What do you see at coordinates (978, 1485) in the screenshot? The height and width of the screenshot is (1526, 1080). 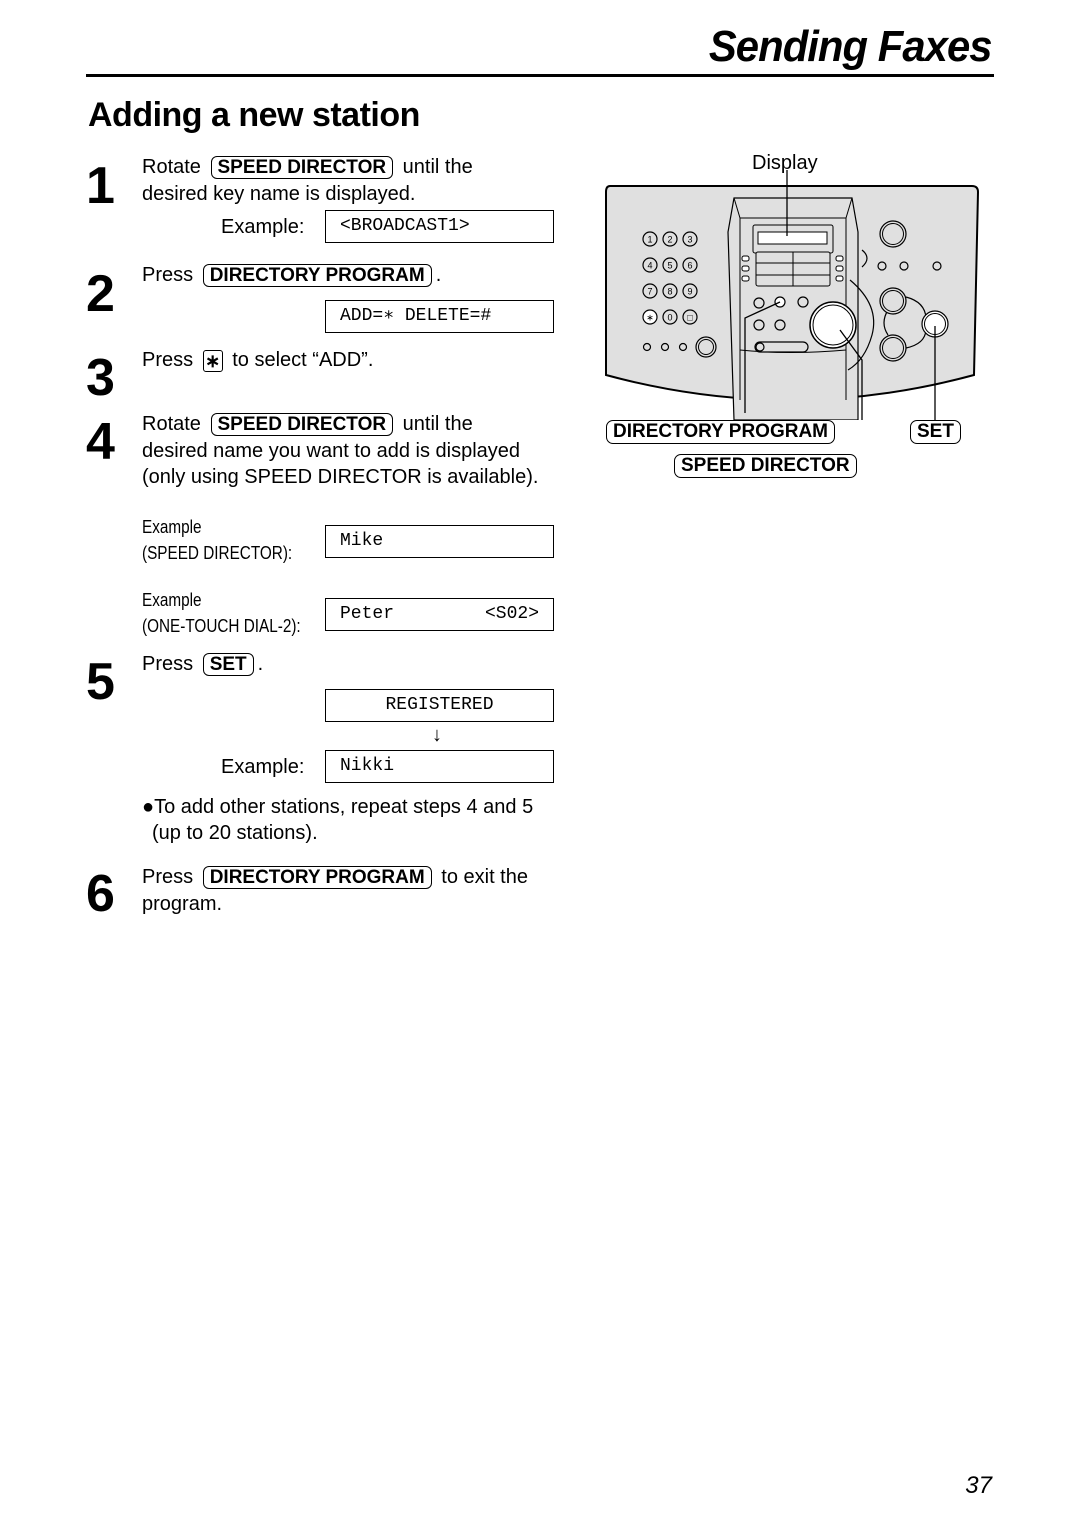 I see `page-number: 37` at bounding box center [978, 1485].